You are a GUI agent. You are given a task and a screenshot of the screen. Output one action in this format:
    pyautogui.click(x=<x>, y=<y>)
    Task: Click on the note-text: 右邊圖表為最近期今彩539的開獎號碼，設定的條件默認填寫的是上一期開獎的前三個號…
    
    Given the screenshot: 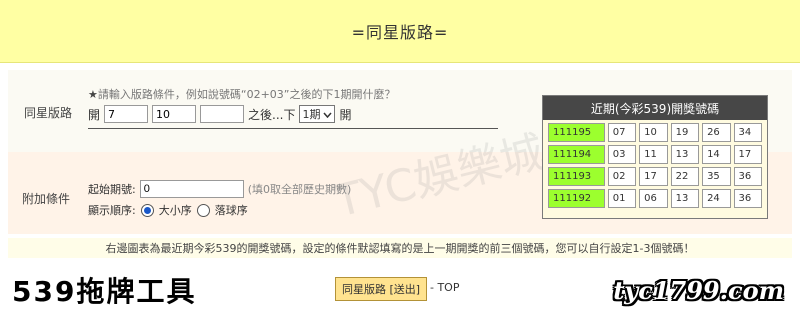 What is the action you would take?
    pyautogui.click(x=400, y=248)
    